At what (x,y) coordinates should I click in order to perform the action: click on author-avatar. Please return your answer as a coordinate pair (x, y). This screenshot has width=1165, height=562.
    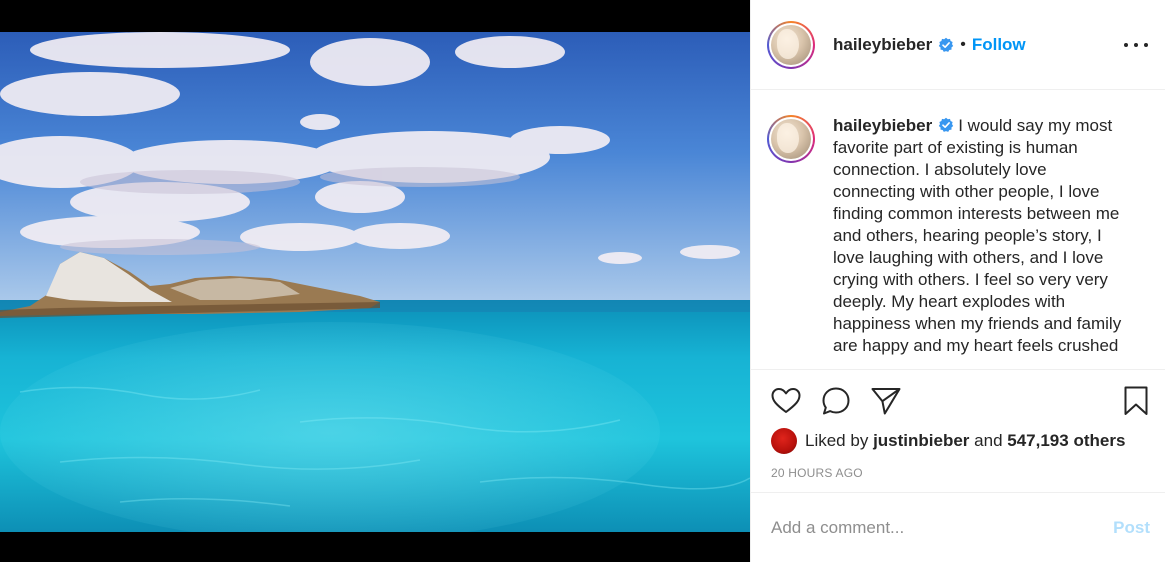
    Looking at the image, I should click on (791, 44).